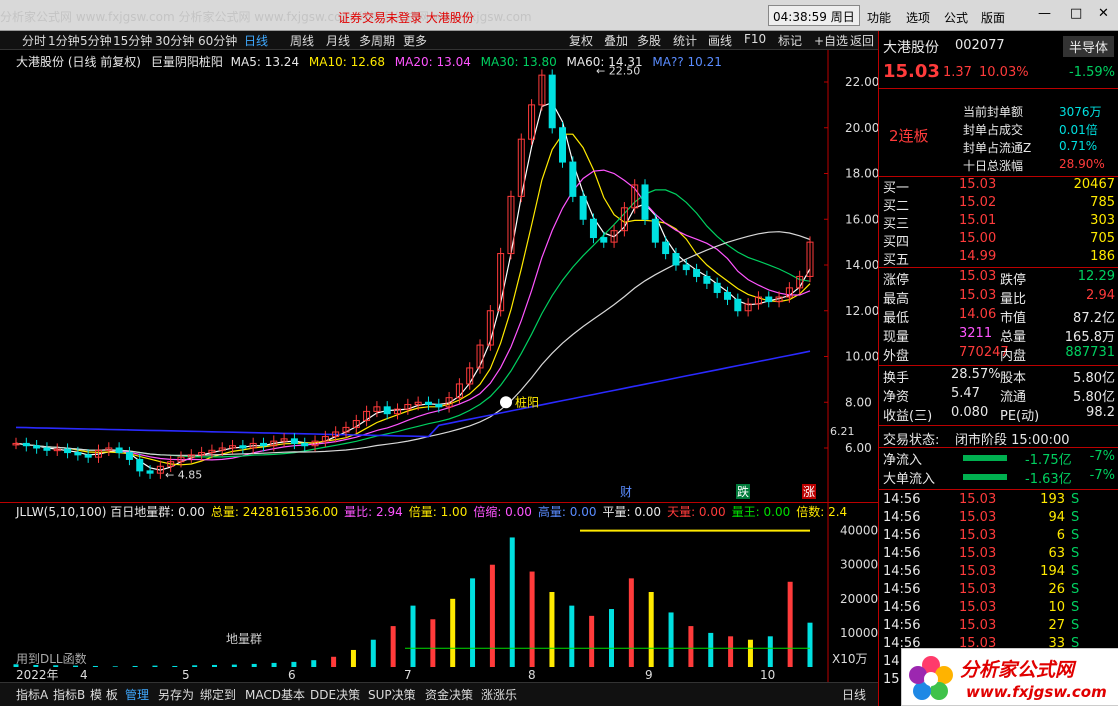  What do you see at coordinates (532, 675) in the screenshot?
I see `x-axis-label: 8` at bounding box center [532, 675].